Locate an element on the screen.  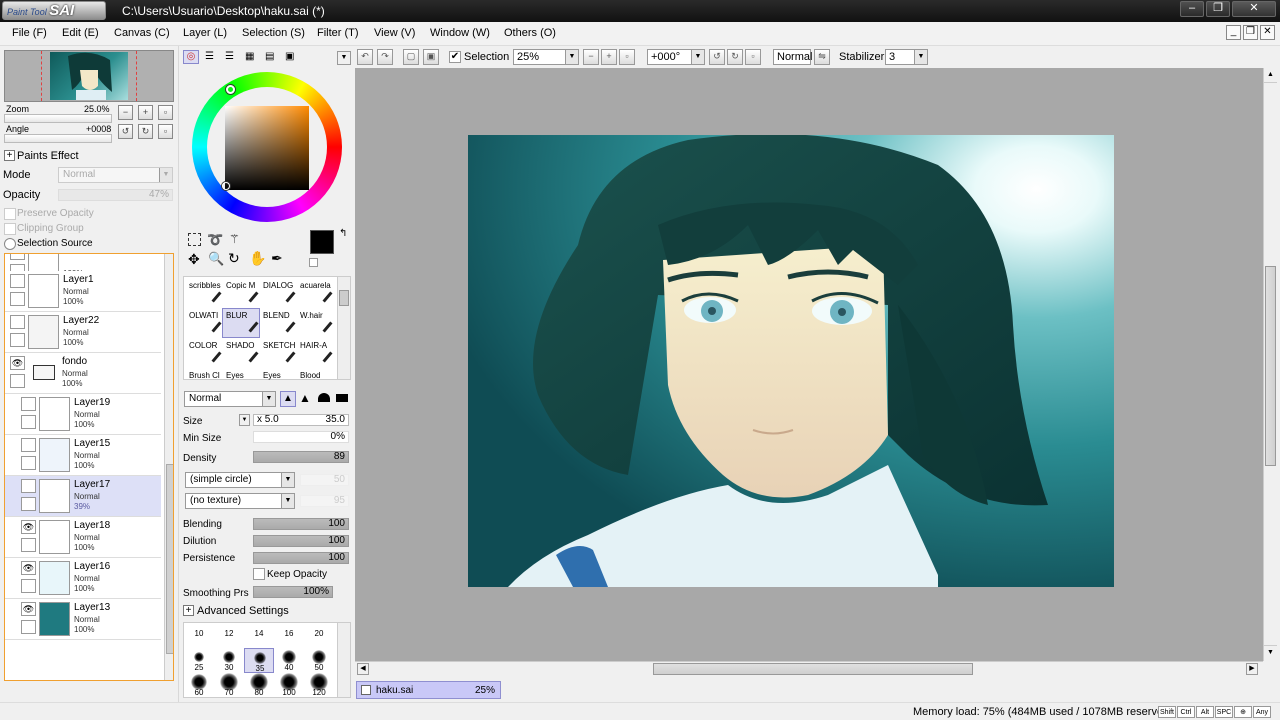
canvas-vscroll-thumb is located at coordinates (1270, 366).